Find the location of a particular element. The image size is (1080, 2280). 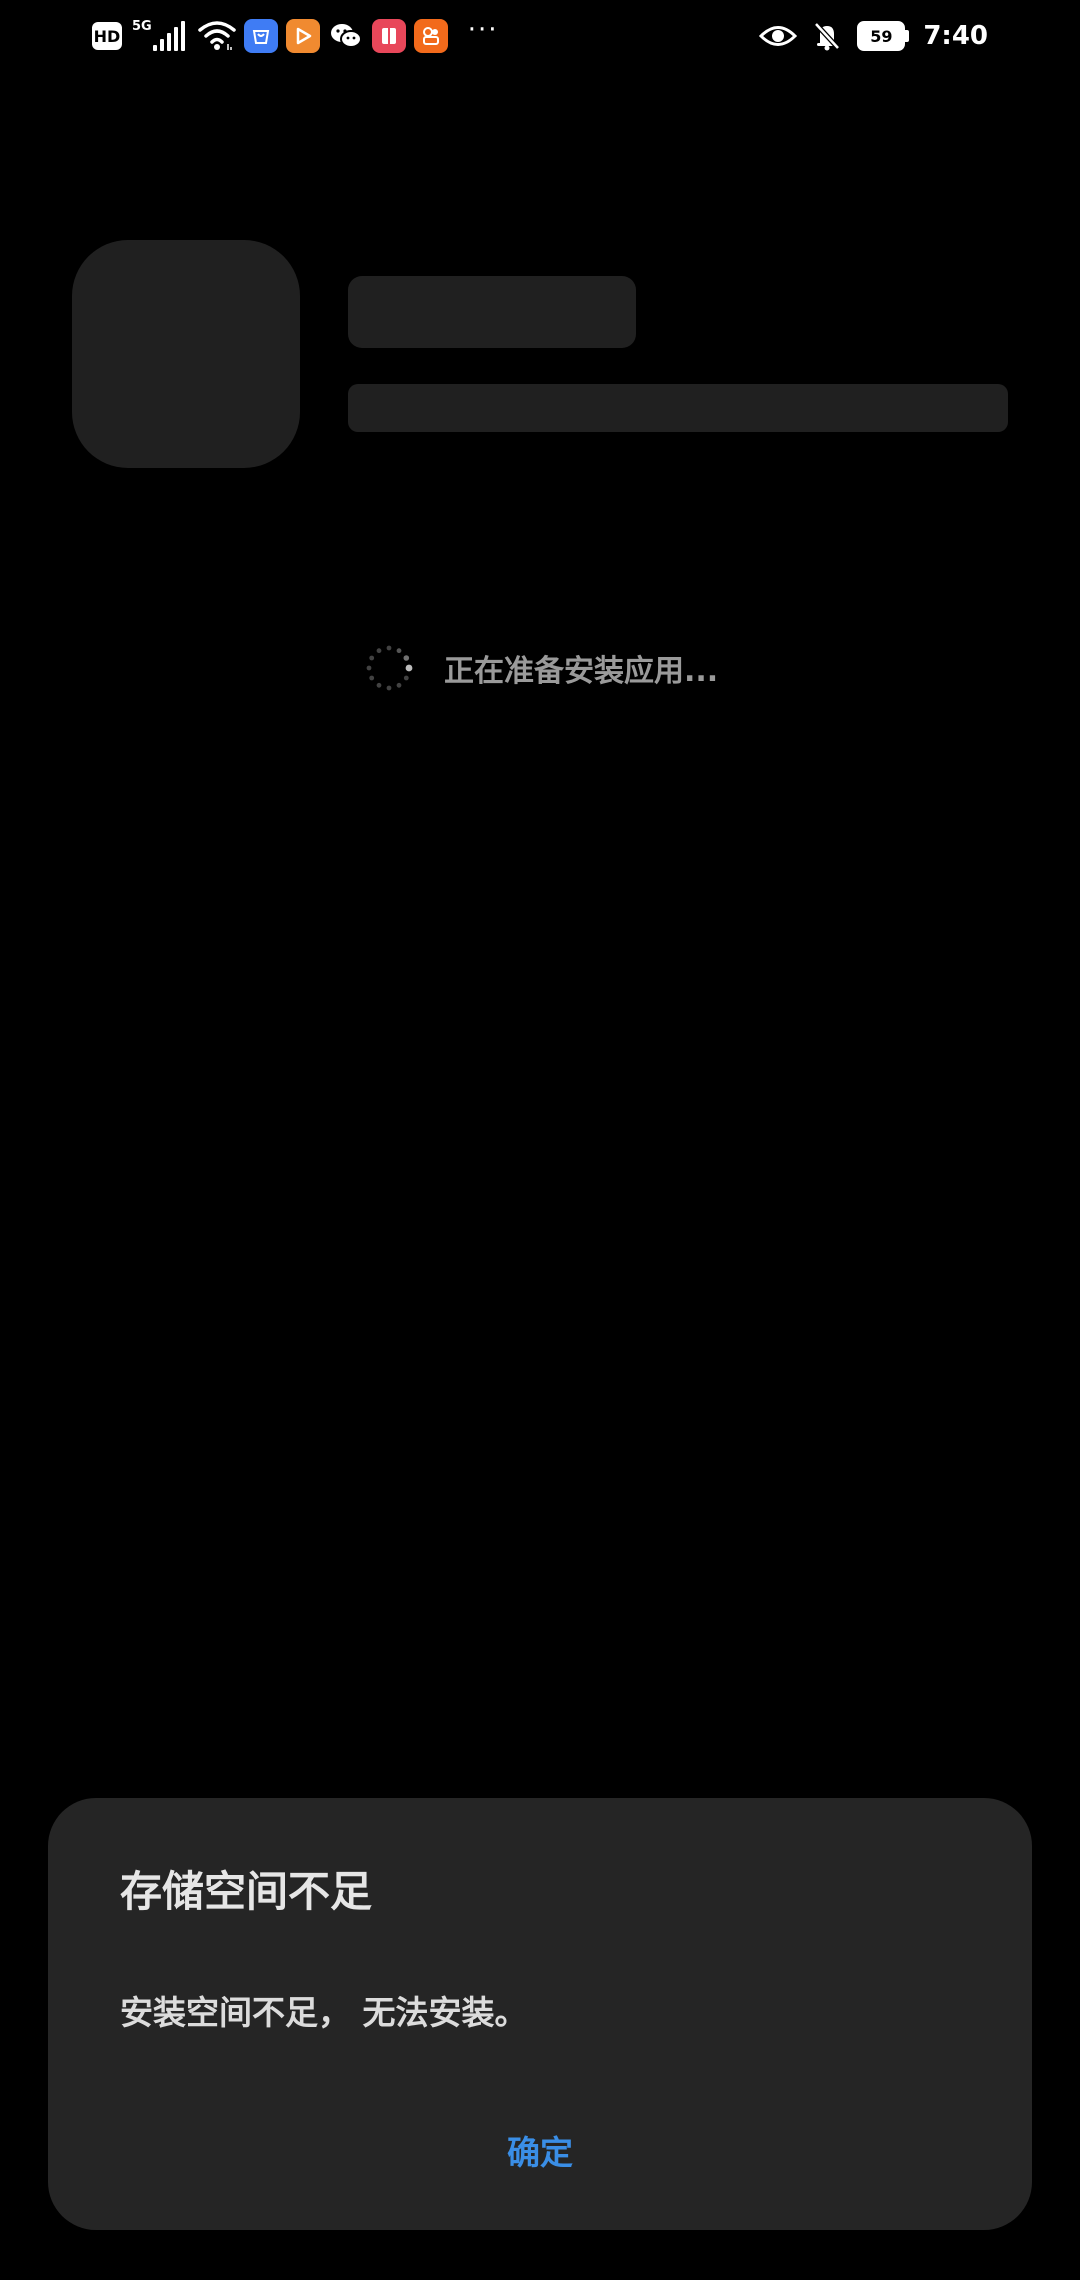

battery-level: 59 is located at coordinates (881, 36).